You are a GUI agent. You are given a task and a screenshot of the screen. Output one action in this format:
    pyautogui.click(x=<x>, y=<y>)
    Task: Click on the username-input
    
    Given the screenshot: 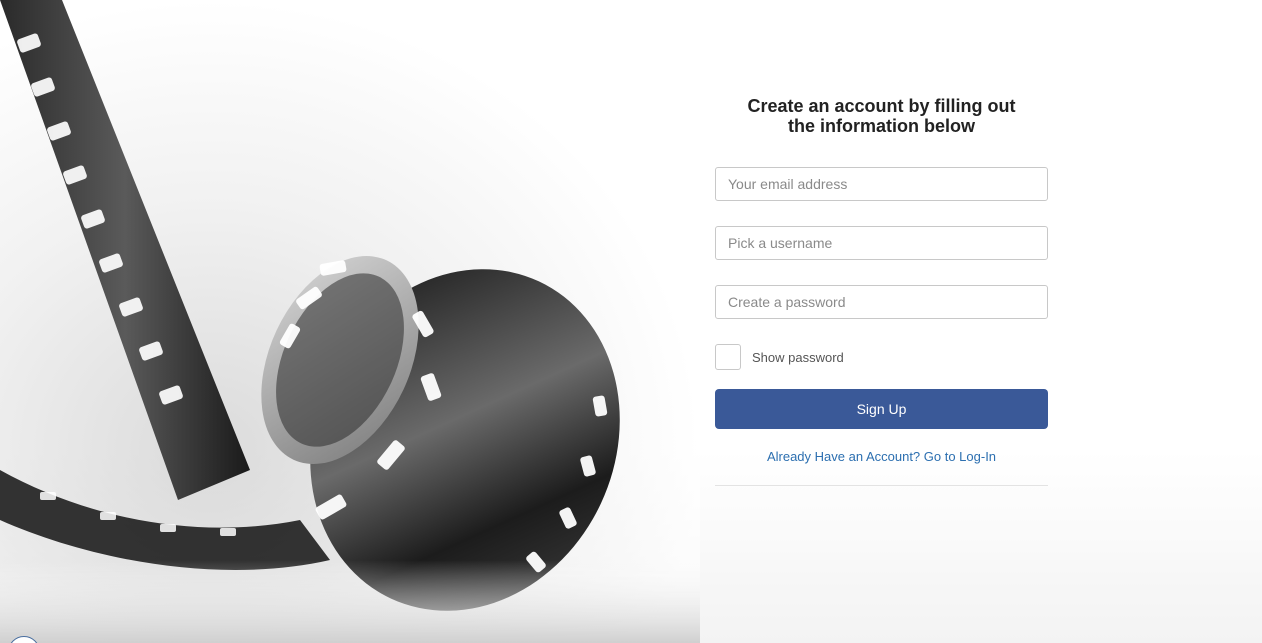 What is the action you would take?
    pyautogui.click(x=881, y=243)
    